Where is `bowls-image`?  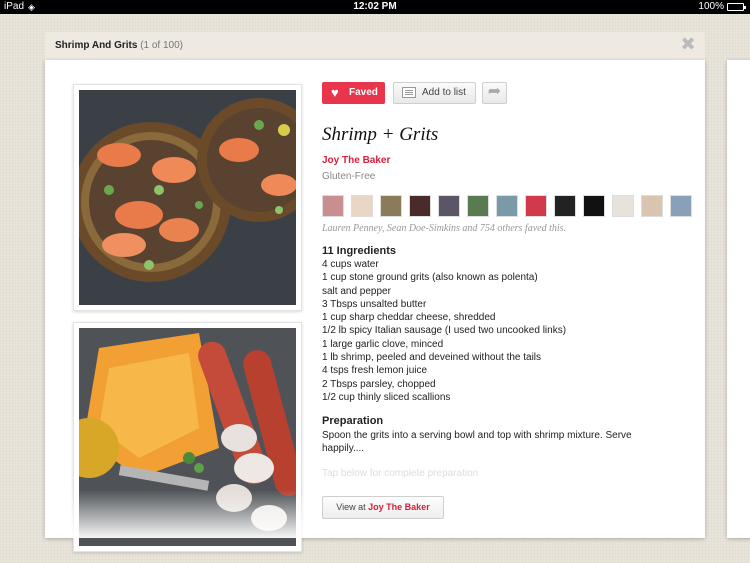 bowls-image is located at coordinates (187, 197).